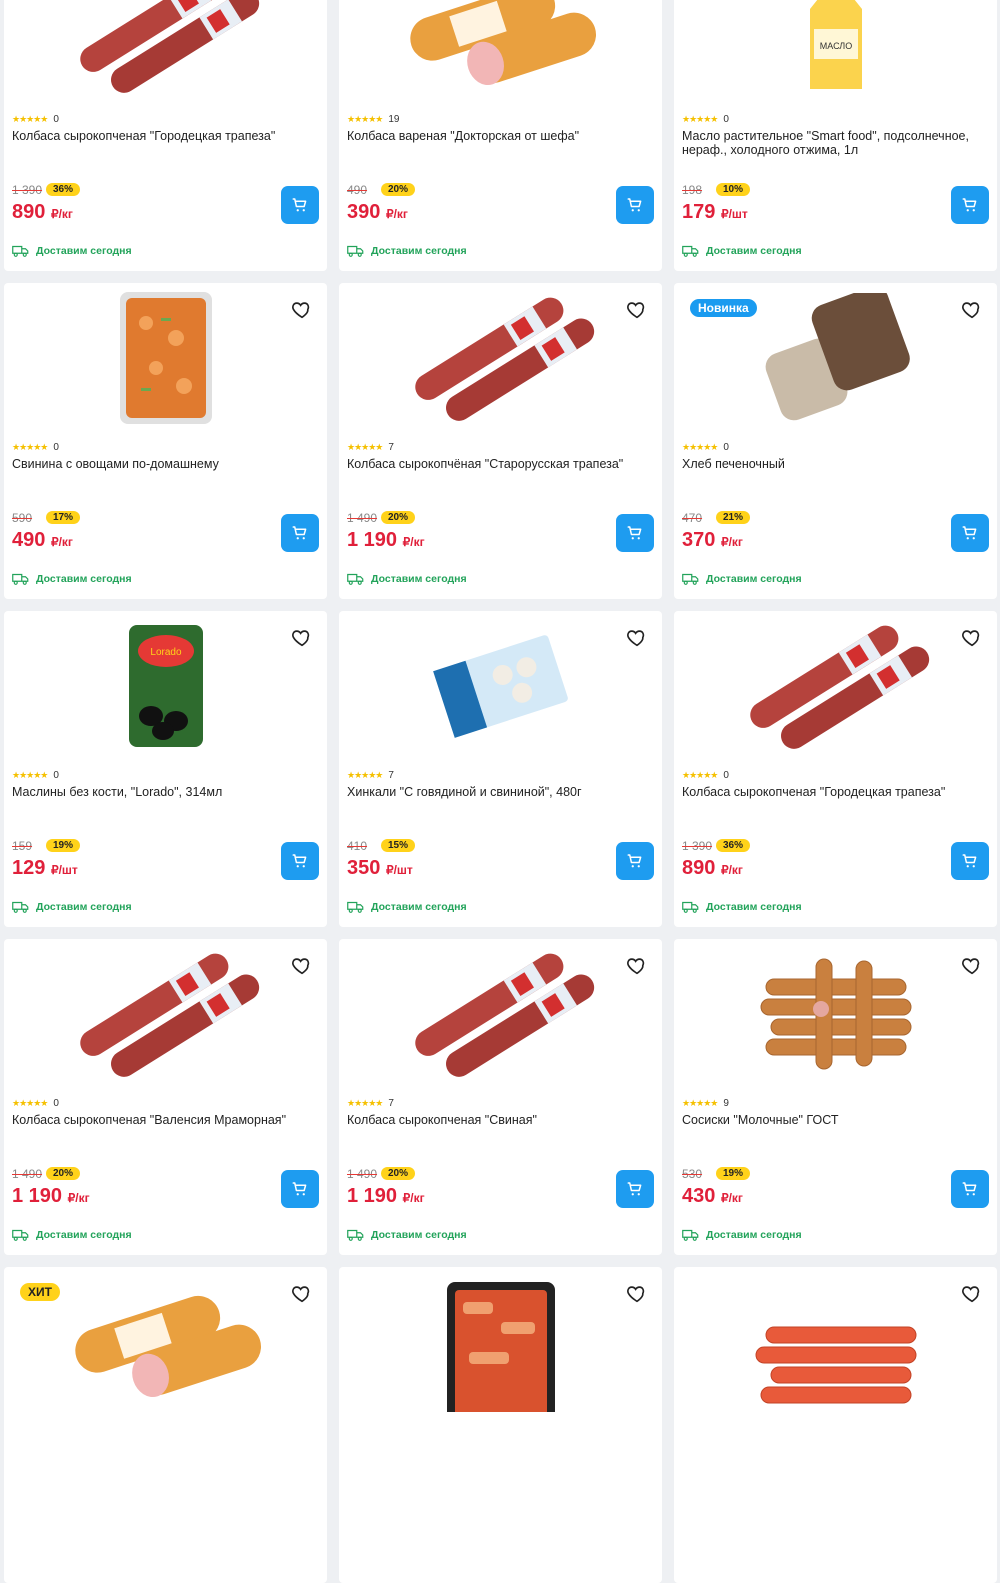  What do you see at coordinates (835, 52) in the screenshot?
I see `product-image: МАСЛО` at bounding box center [835, 52].